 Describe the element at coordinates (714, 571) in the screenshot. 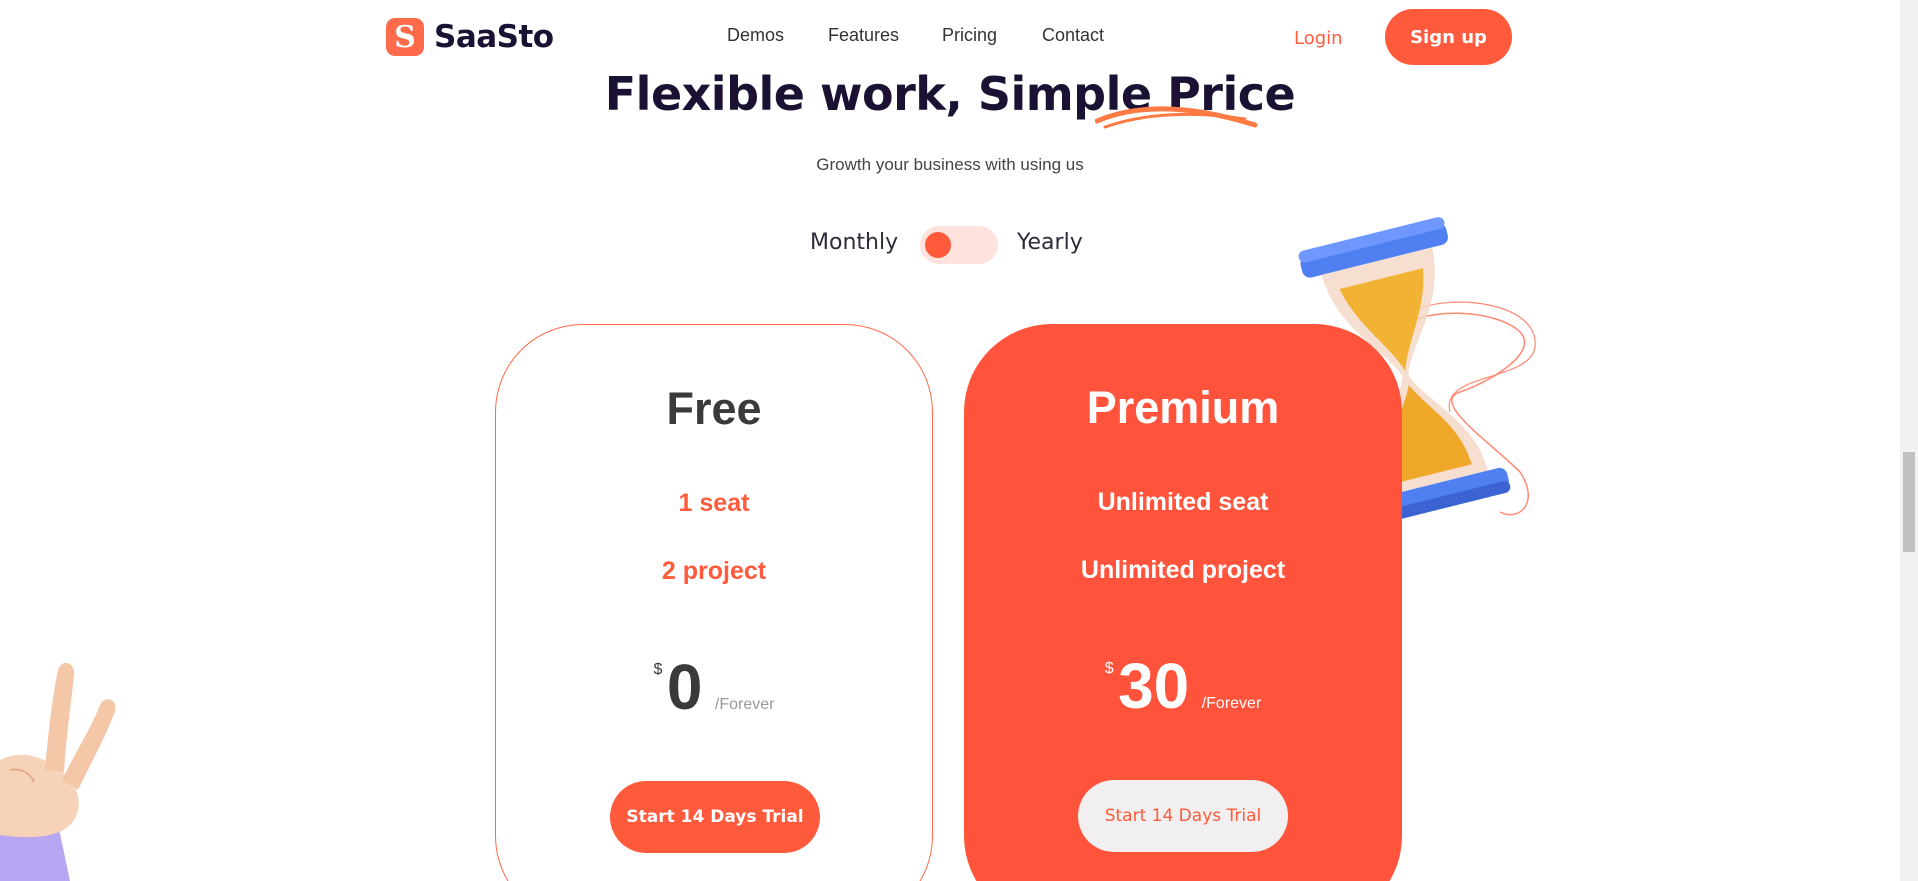

I see `plan-feature: 2 project` at that location.